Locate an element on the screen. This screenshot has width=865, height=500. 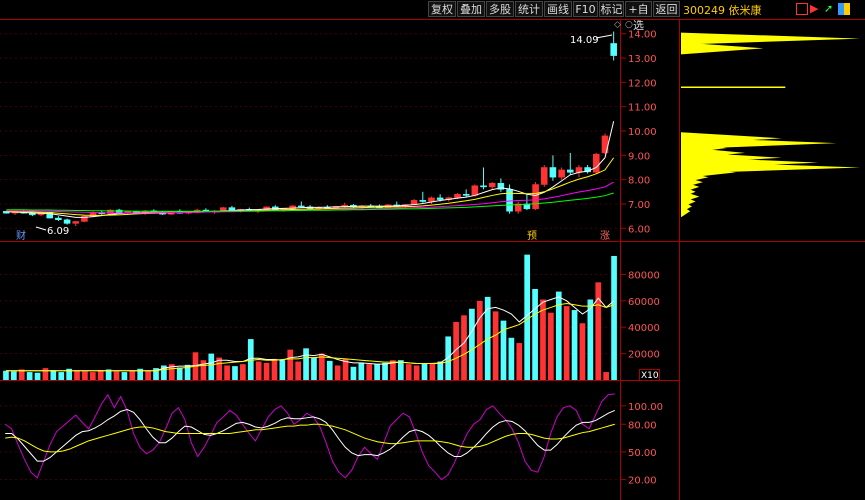
price-tick-label: 7.00 is located at coordinates (639, 205).